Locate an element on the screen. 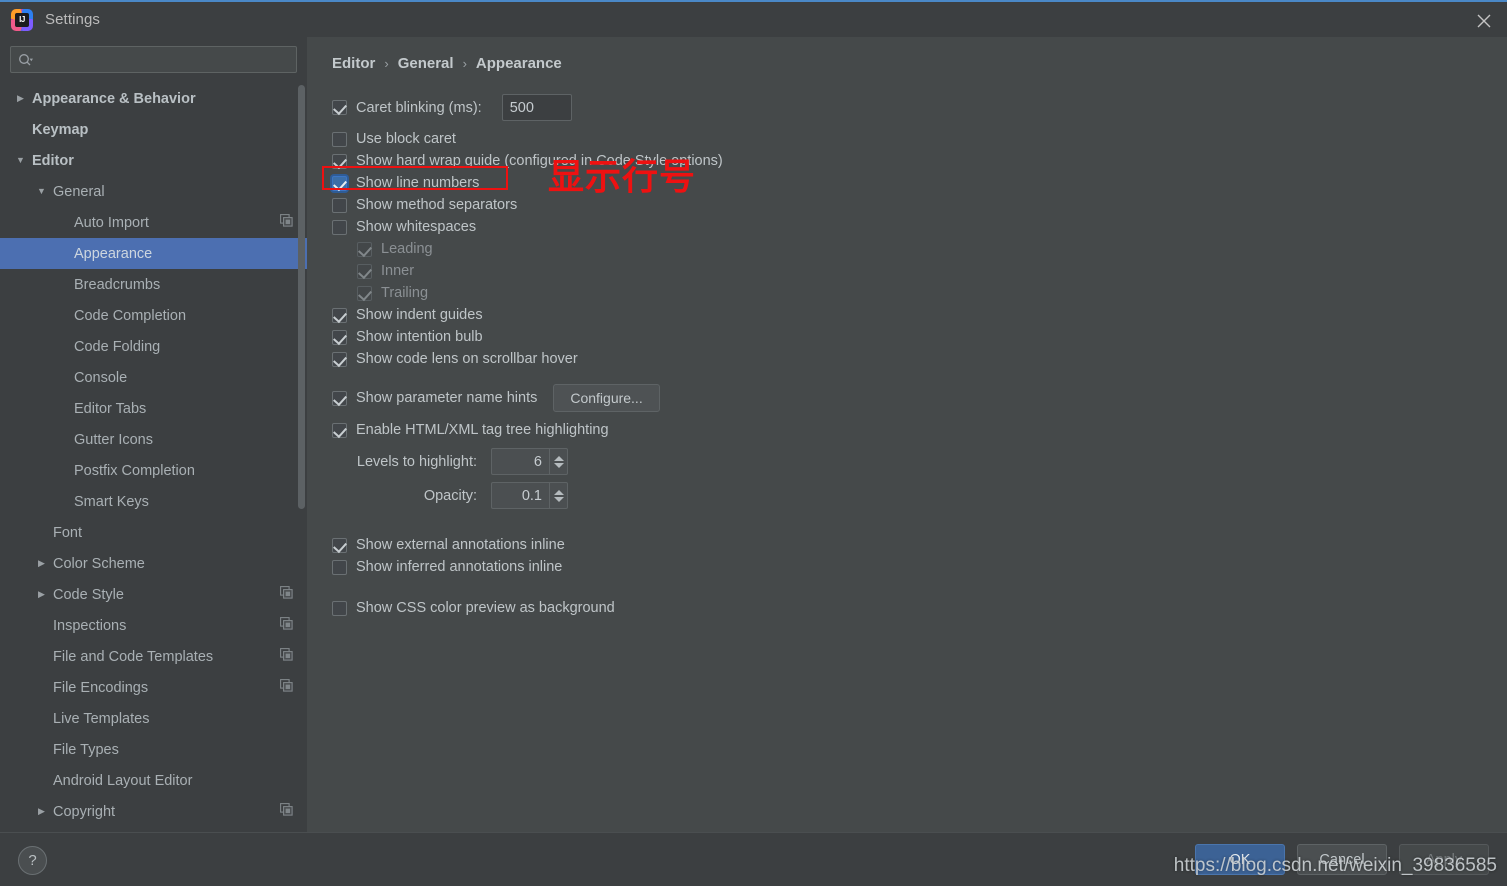  sidebar-item-code-folding: ▶Code Folding is located at coordinates (153, 346).